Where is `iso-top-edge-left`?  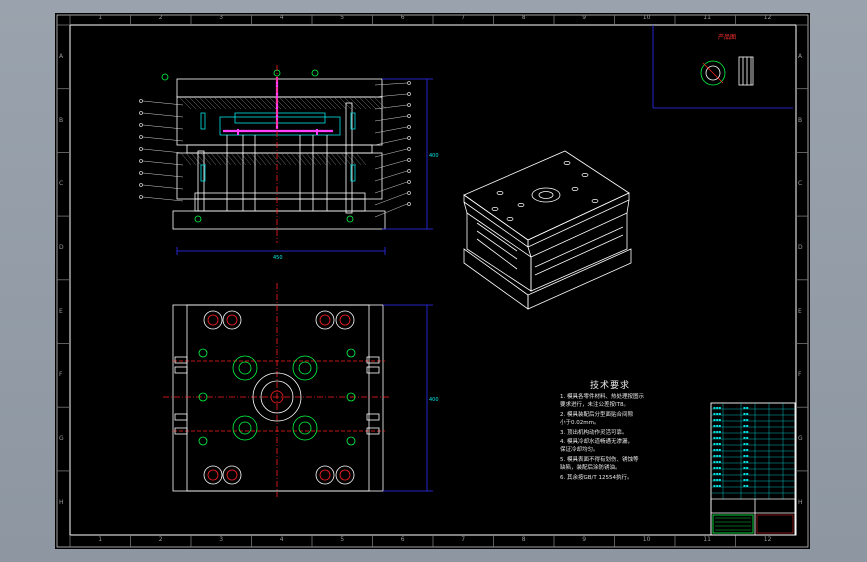
iso-top-edge-left is located at coordinates (496, 221).